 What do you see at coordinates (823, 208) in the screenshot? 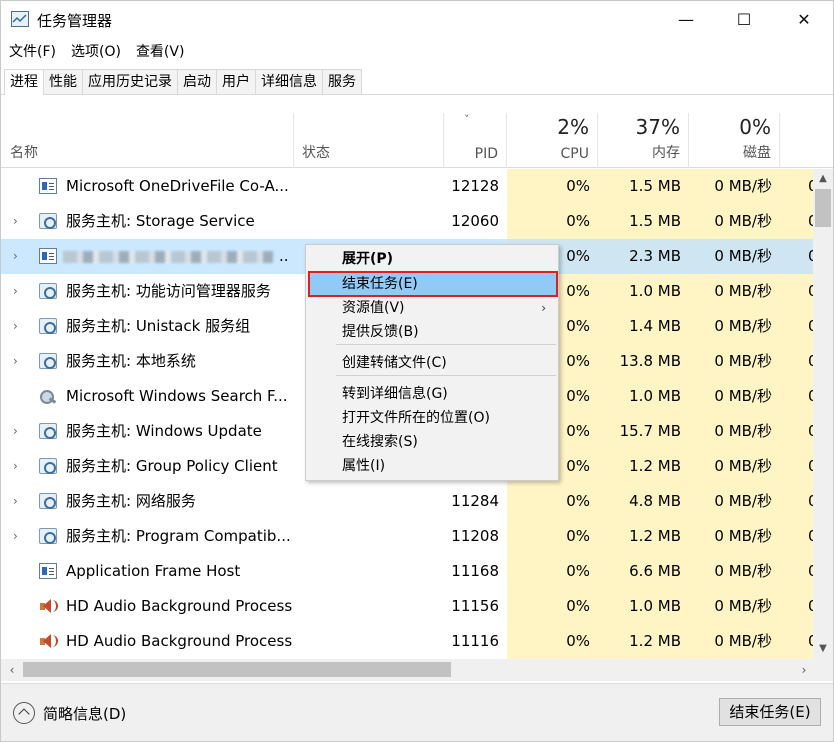
I see `vertical-scroll-thumb` at bounding box center [823, 208].